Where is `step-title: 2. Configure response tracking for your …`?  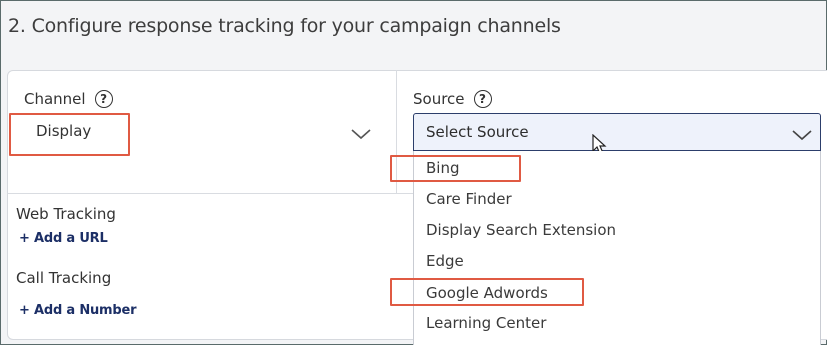 step-title: 2. Configure response tracking for your … is located at coordinates (284, 26).